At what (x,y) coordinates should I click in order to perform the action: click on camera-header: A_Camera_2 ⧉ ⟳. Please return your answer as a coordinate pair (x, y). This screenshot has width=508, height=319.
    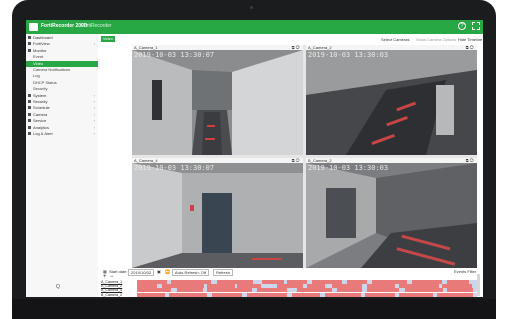
    Looking at the image, I should click on (391, 47).